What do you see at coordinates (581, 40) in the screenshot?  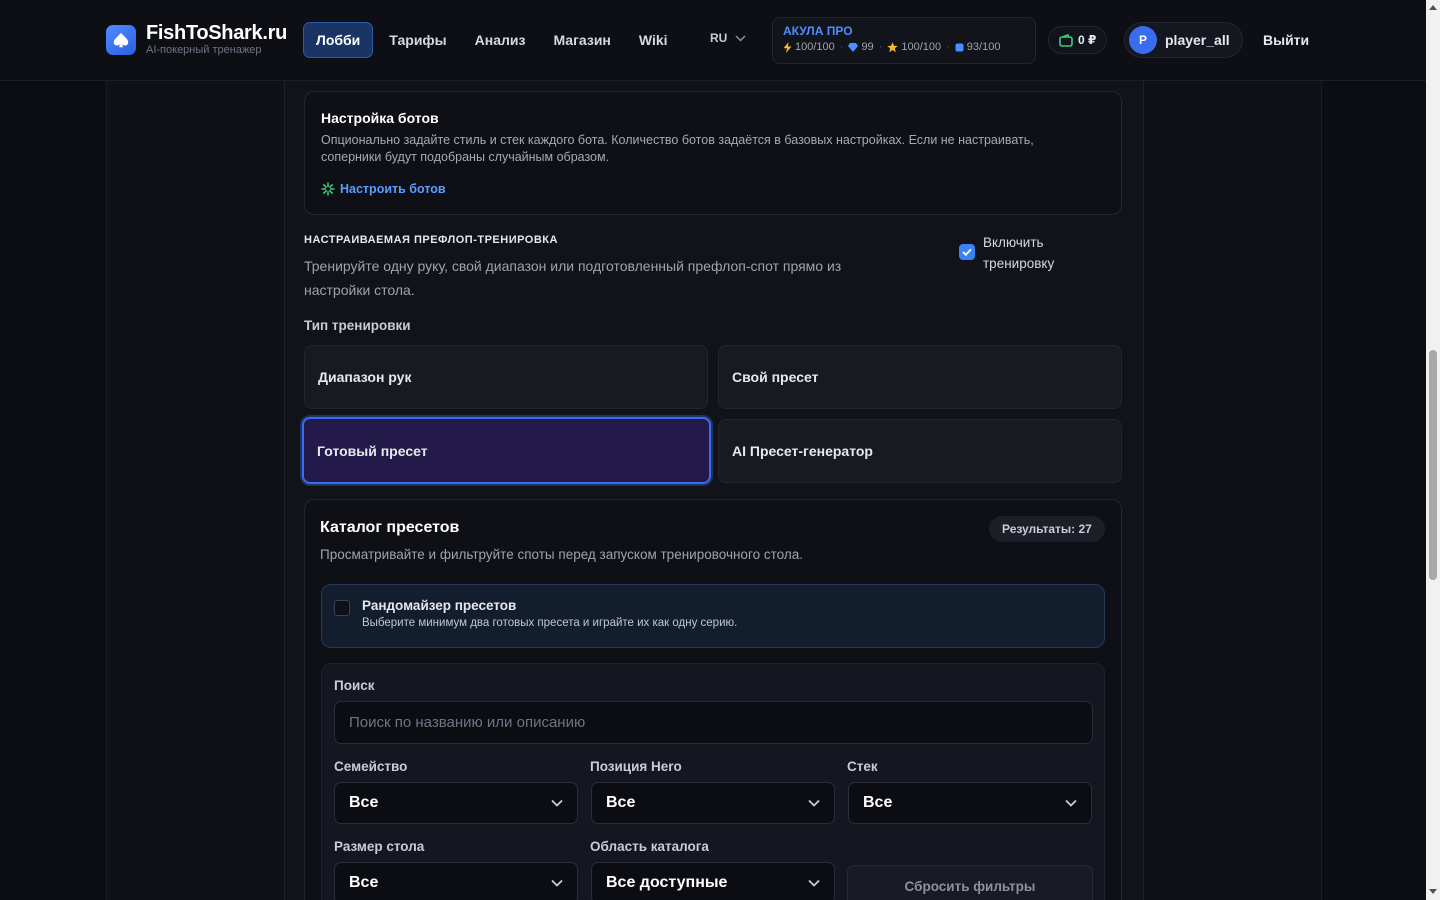 I see `nav-shop: Магазин` at bounding box center [581, 40].